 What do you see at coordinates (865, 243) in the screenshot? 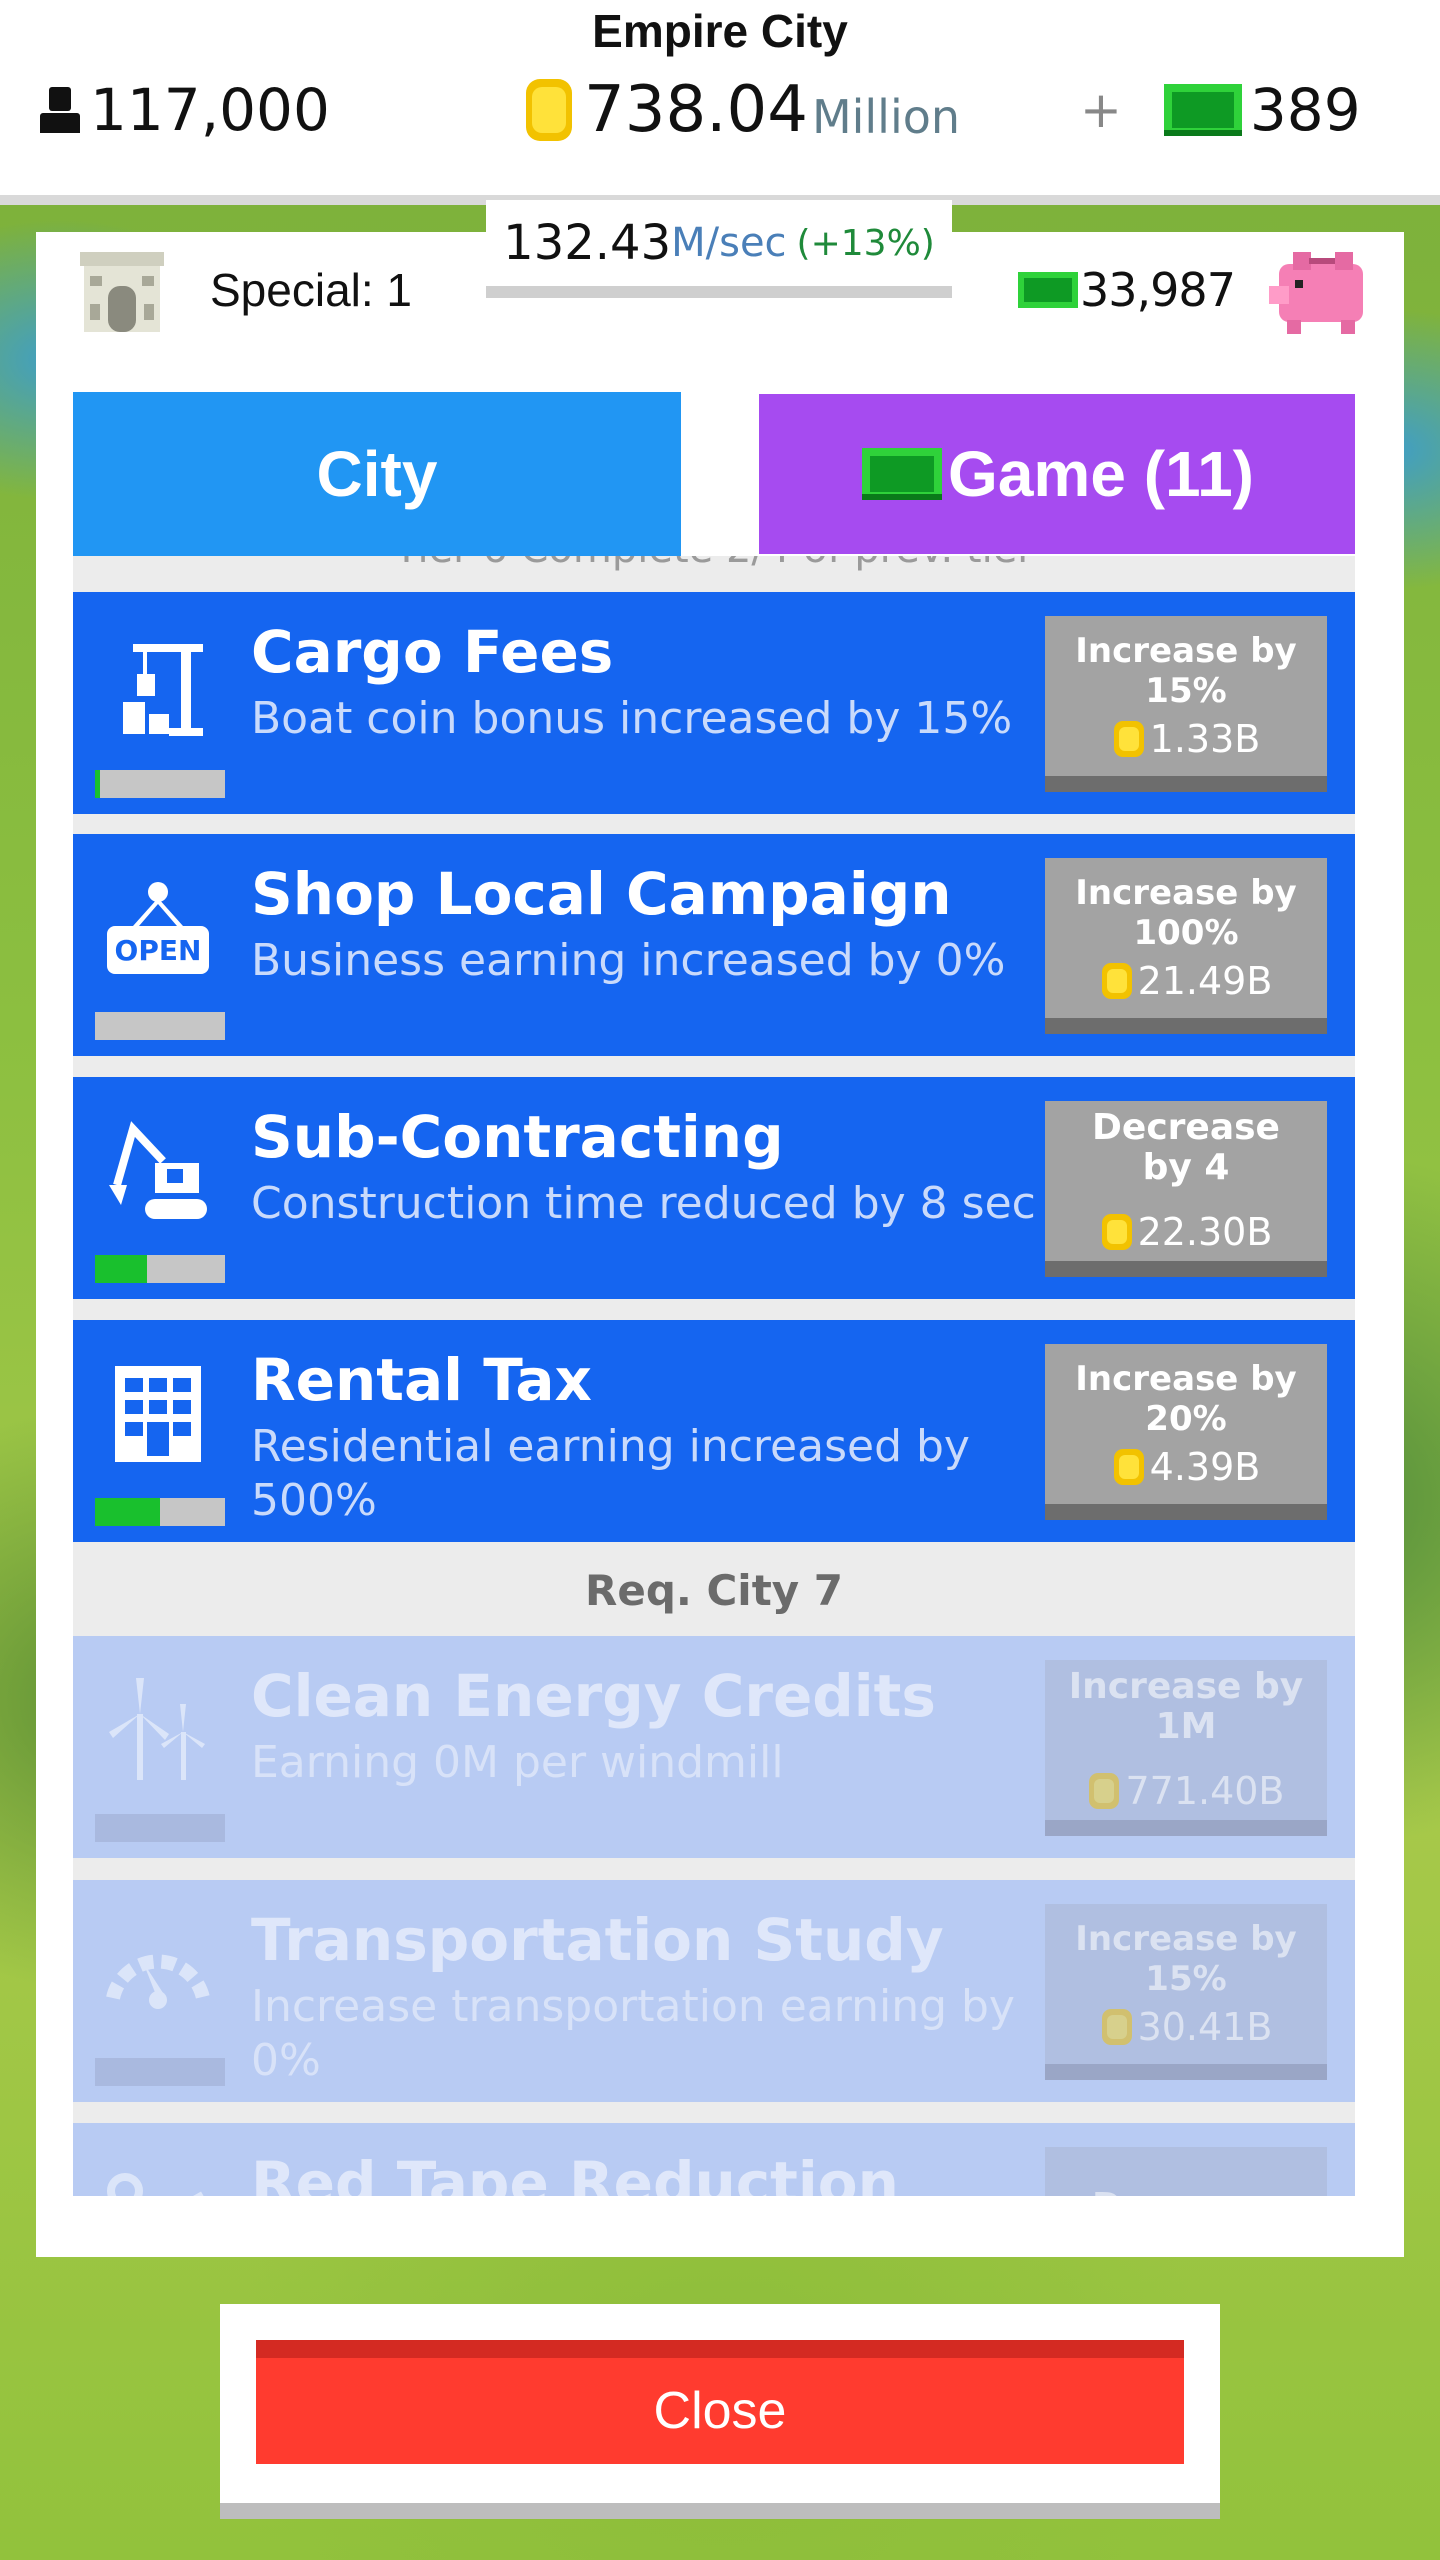
I see `rate-bonus: (+13%)` at bounding box center [865, 243].